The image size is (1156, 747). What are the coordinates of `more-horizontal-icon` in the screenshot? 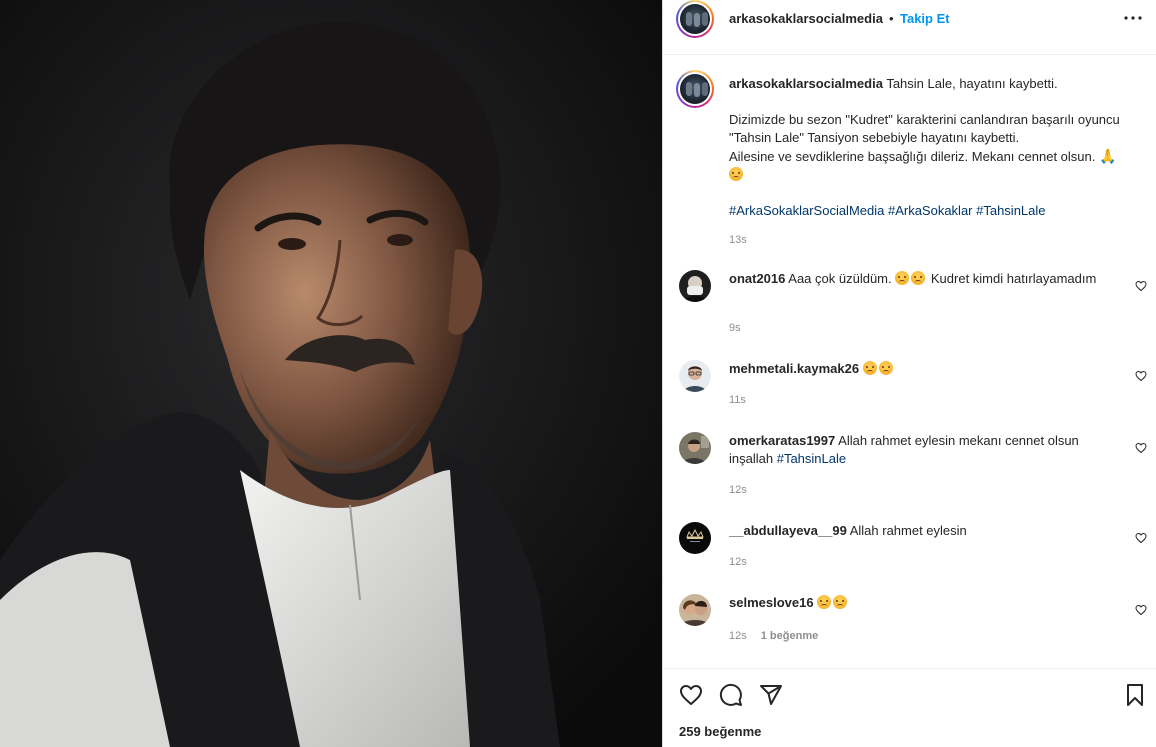 It's located at (1133, 18).